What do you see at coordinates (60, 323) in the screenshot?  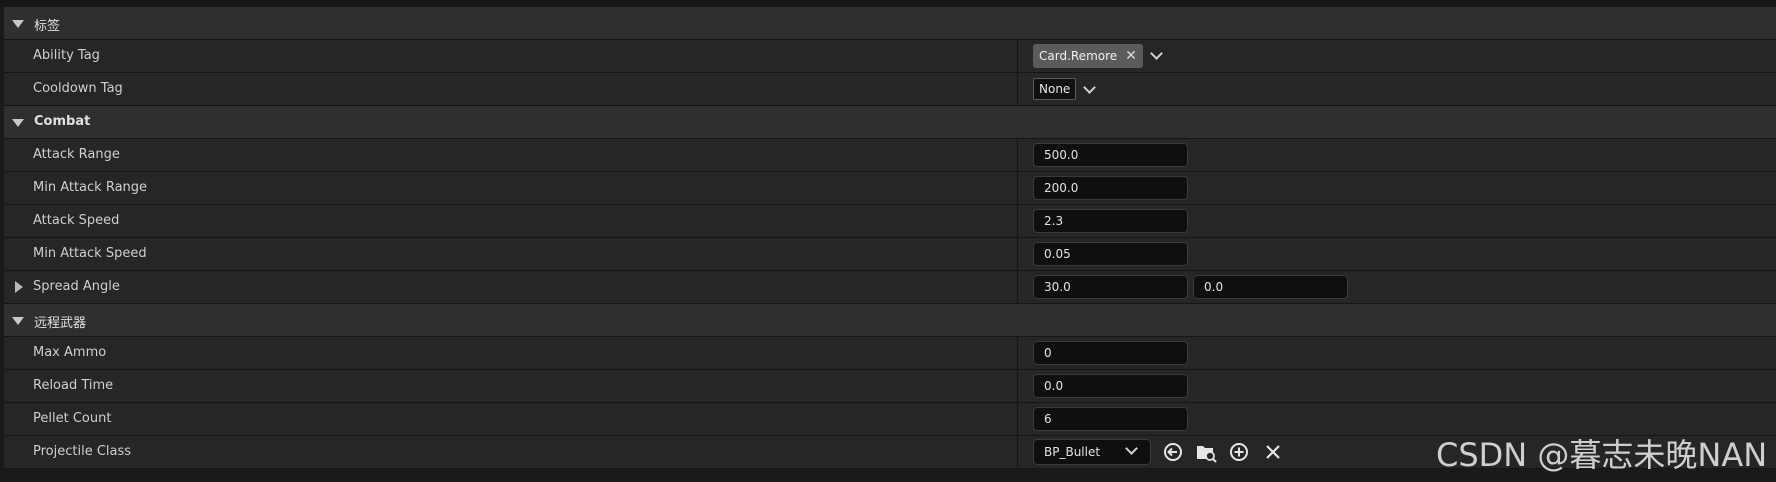 I see `category-title: 远程武器` at bounding box center [60, 323].